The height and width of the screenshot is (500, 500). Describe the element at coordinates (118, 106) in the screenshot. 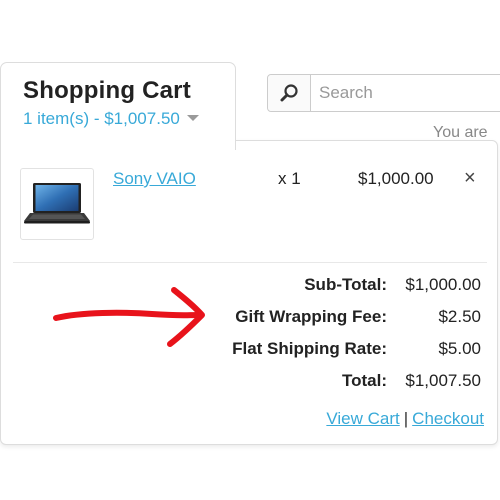

I see `cart-header: Shopping Cart 1 item(s) - $1,007.50` at that location.